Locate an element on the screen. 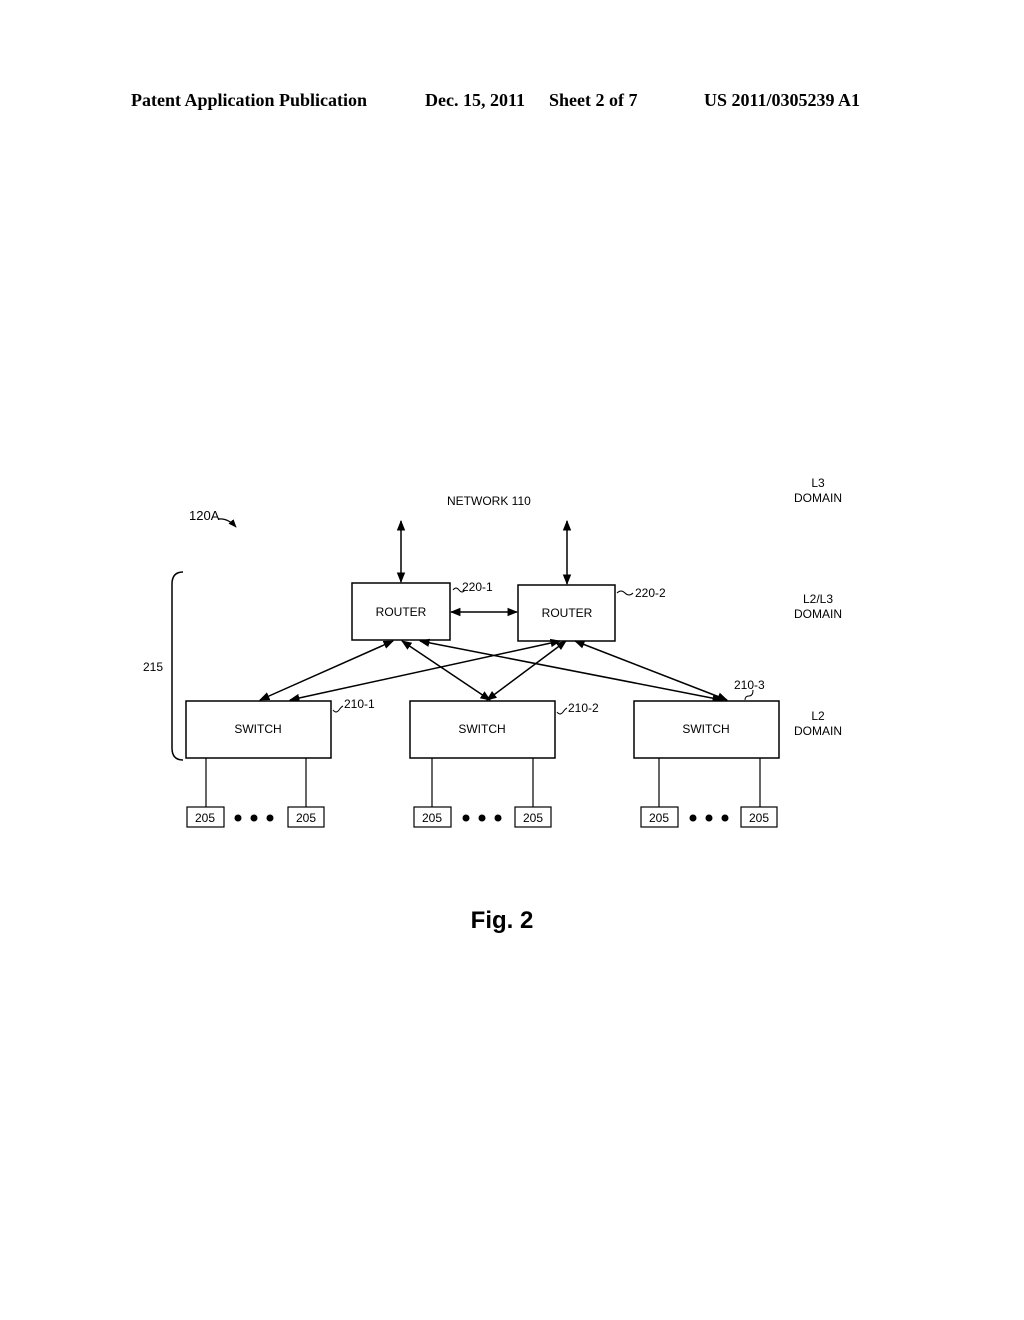 The width and height of the screenshot is (1024, 1320). end-device-group-1: 205 205 is located at coordinates (255, 817).